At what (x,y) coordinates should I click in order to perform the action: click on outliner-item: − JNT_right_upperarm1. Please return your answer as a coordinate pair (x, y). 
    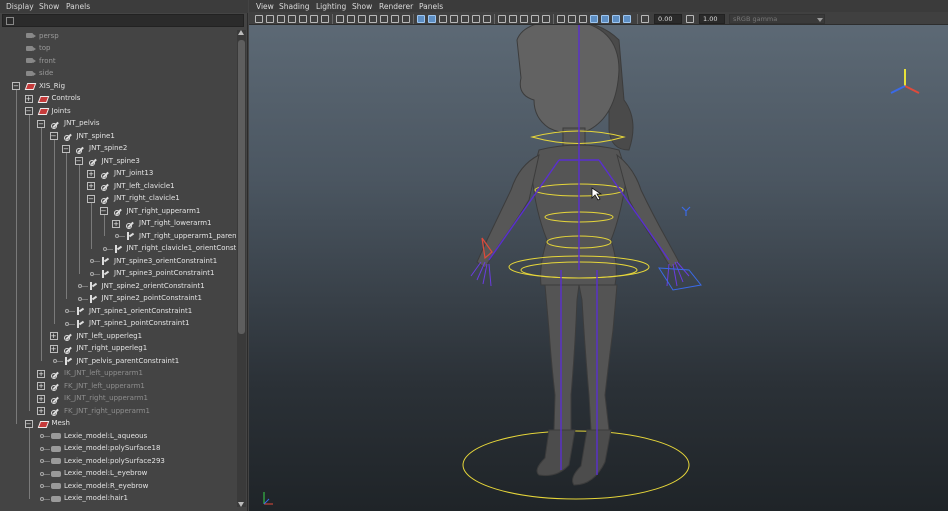
    Looking at the image, I should click on (118, 211).